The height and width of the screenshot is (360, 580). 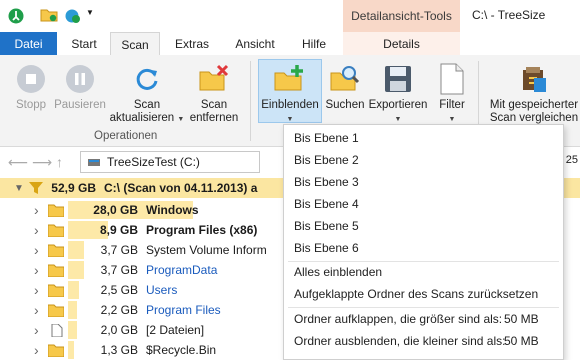 What do you see at coordinates (345, 105) in the screenshot?
I see `suchen-label: Suchen` at bounding box center [345, 105].